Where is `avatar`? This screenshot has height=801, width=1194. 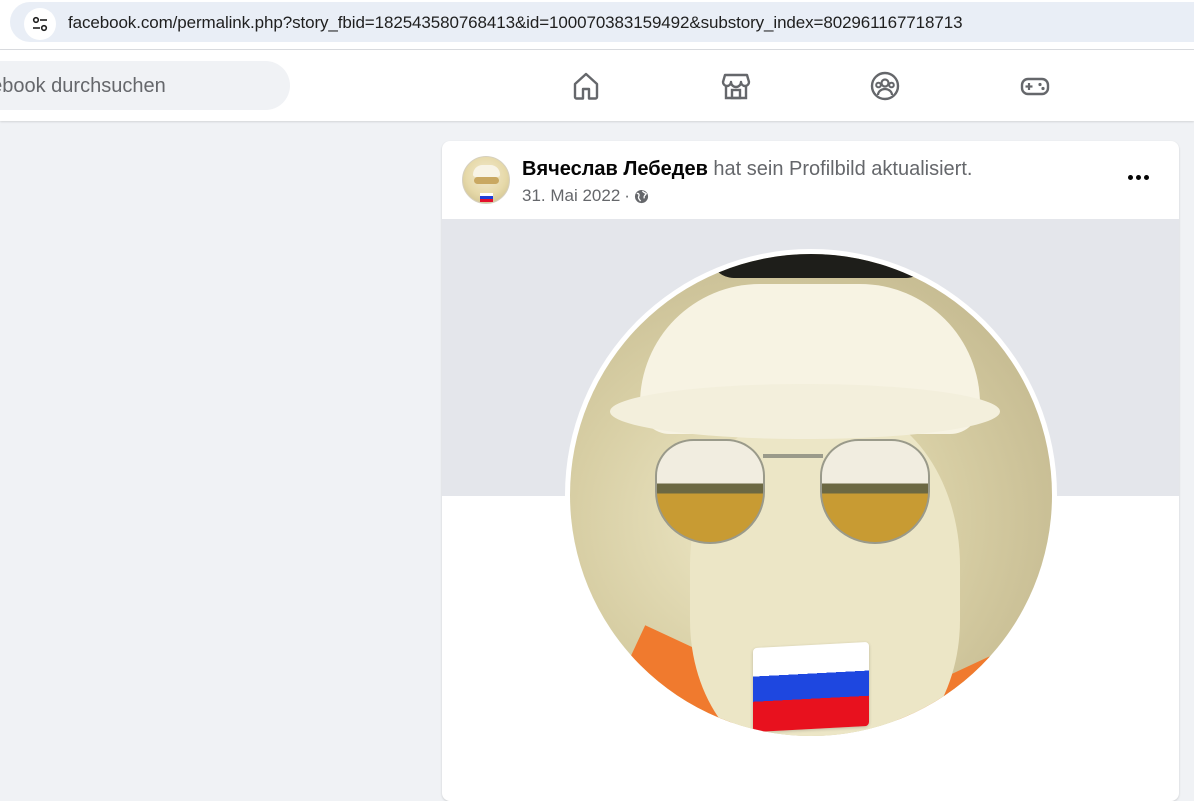 avatar is located at coordinates (486, 180).